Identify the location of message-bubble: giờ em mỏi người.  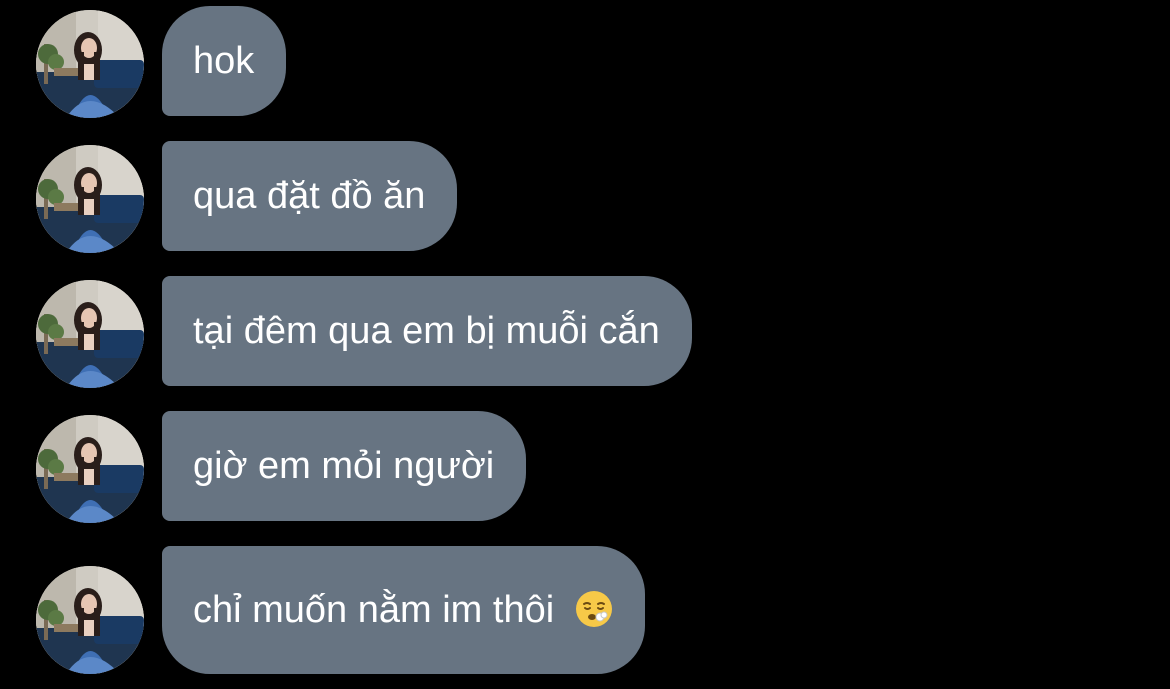
(344, 466).